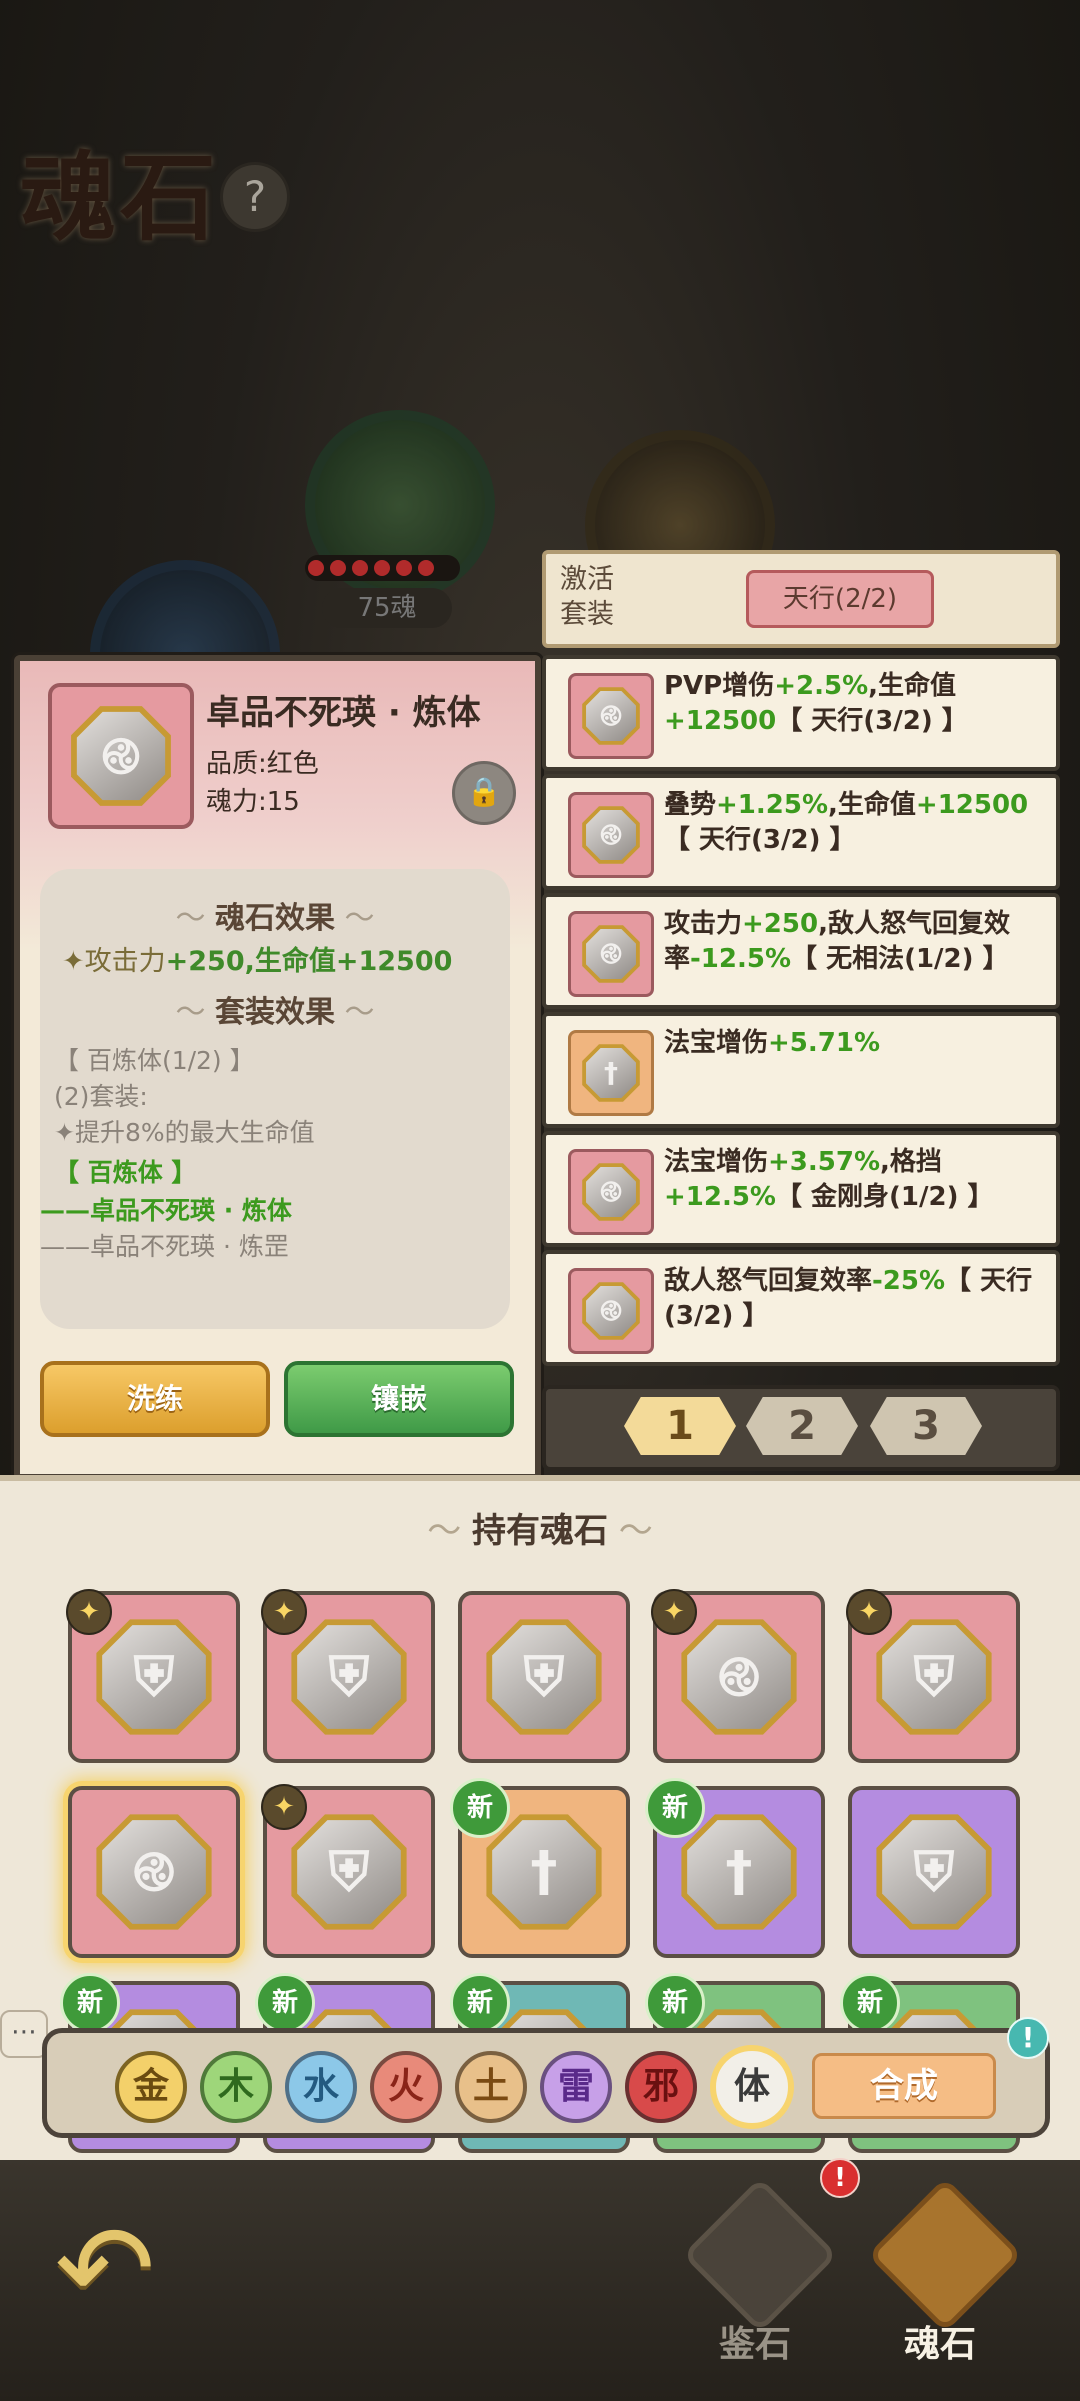 This screenshot has height=2401, width=1080. I want to click on nav-appraise-label: 鉴石, so click(754, 2344).